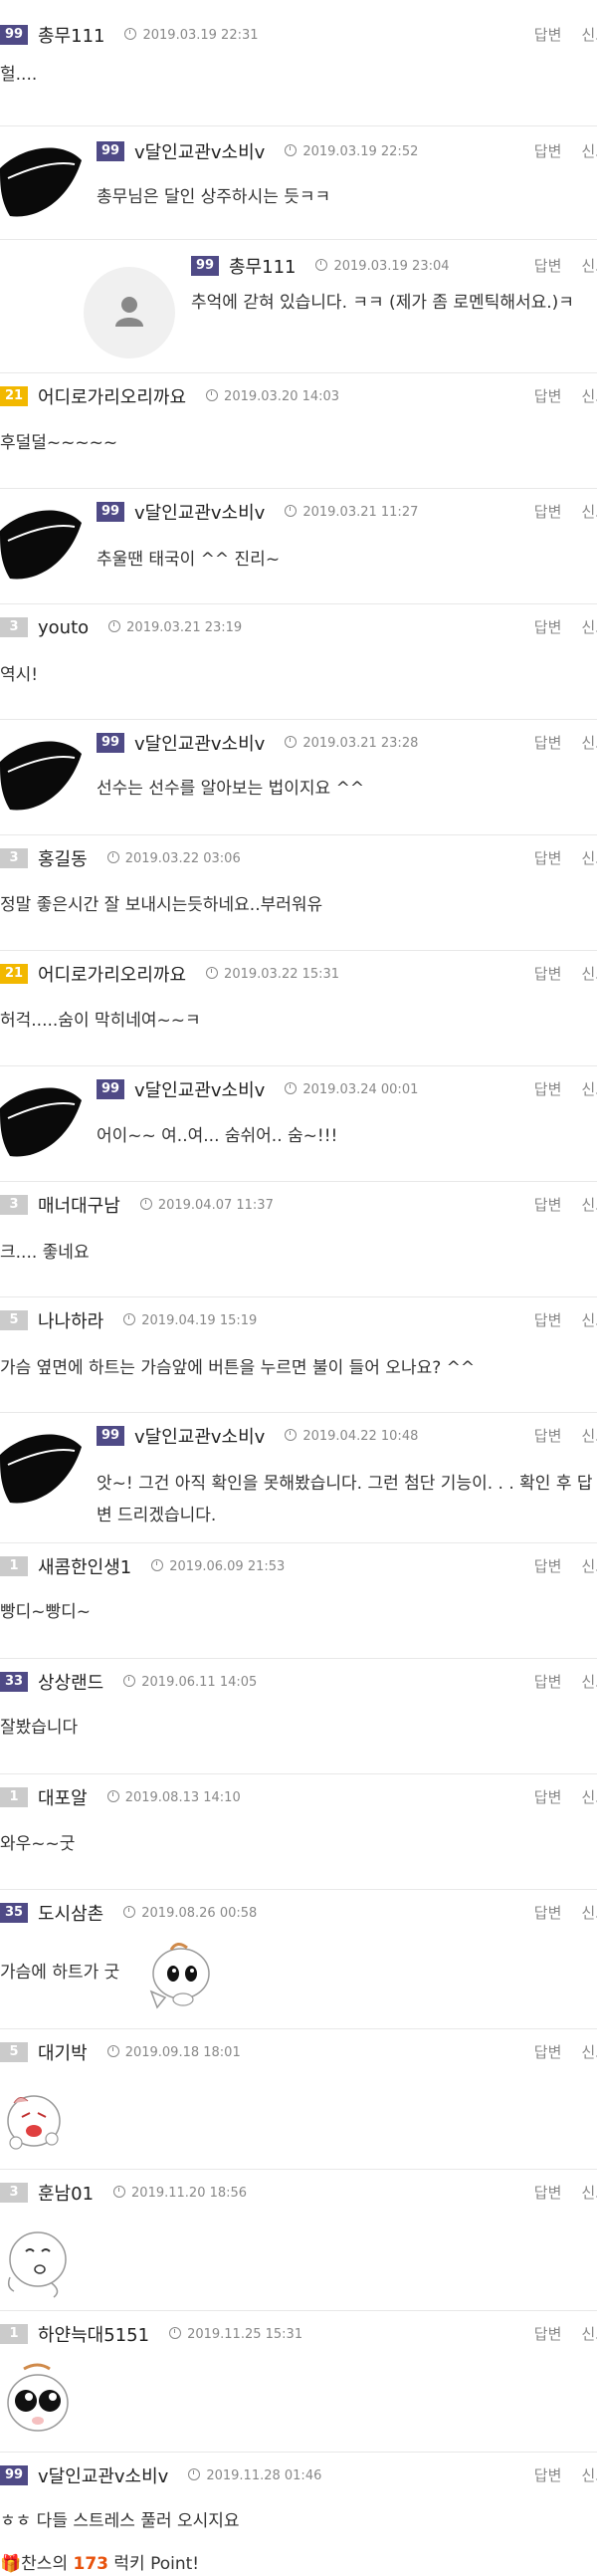  Describe the element at coordinates (14, 627) in the screenshot. I see `level-badge: 3` at that location.